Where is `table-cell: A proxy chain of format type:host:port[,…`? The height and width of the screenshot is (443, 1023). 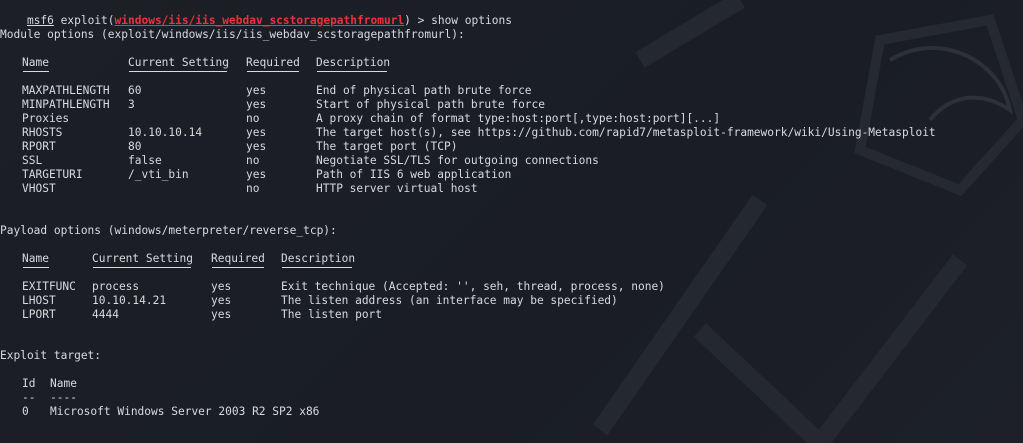
table-cell: A proxy chain of format type:host:port[,… is located at coordinates (518, 118).